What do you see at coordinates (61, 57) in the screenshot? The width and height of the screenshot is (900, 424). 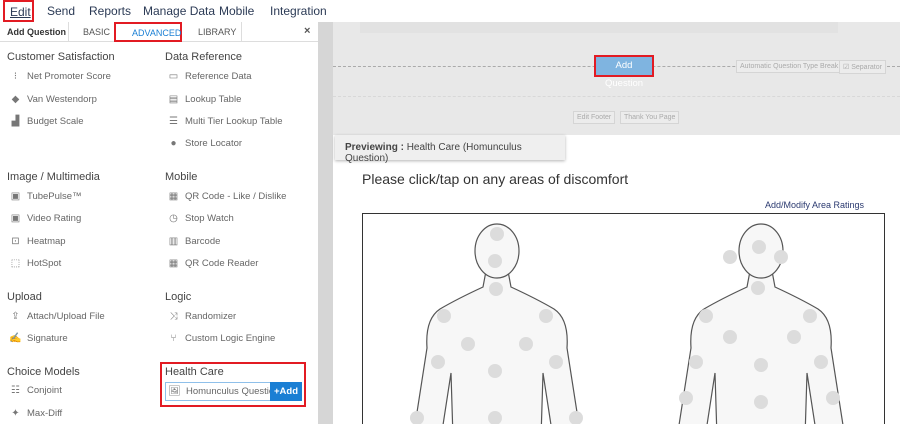 I see `section-customer-satisfaction: Customer Satisfaction` at bounding box center [61, 57].